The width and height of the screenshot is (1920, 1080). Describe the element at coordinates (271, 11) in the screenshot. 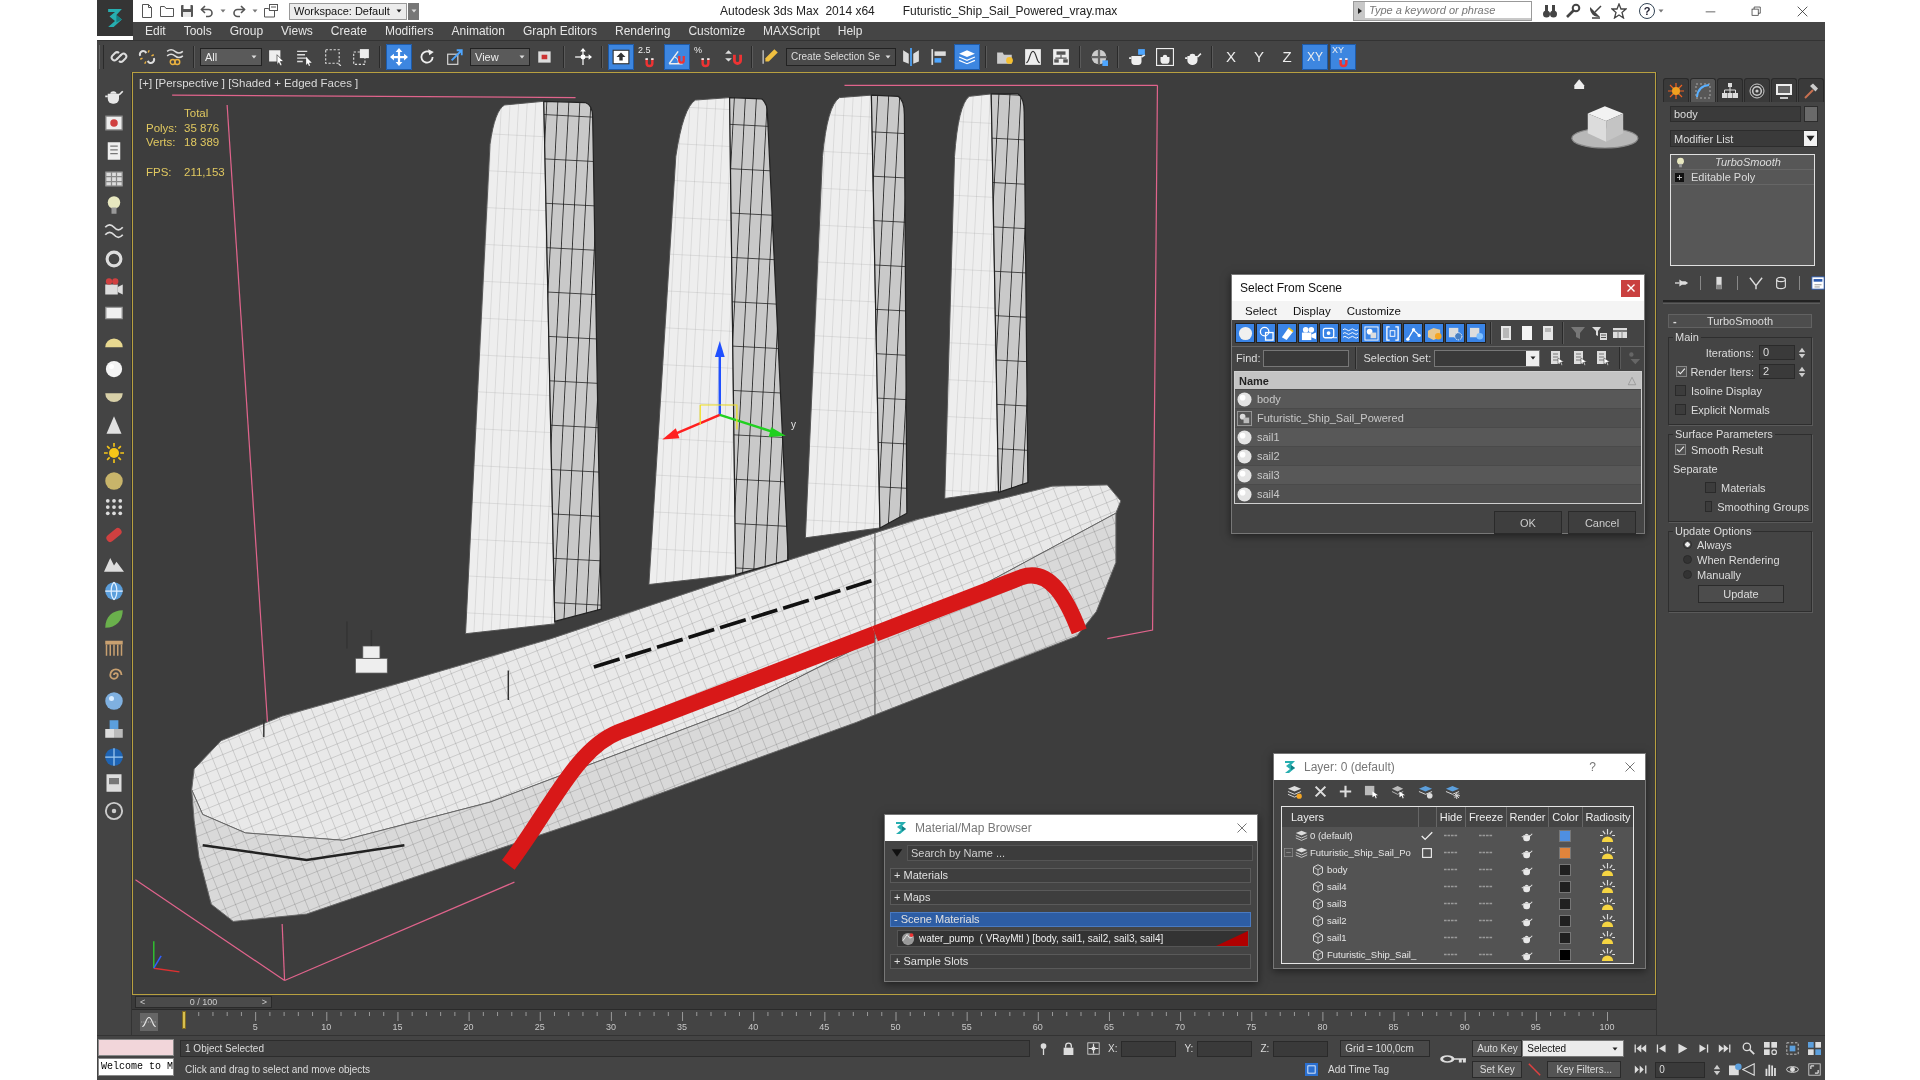

I see `stacked-folders-icon` at that location.